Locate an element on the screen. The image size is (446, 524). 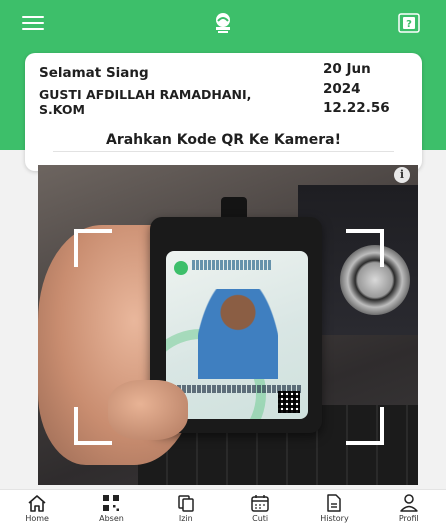
bottom-navigation: Home Absen Izin Cuti History Profil is located at coordinates (223, 506).